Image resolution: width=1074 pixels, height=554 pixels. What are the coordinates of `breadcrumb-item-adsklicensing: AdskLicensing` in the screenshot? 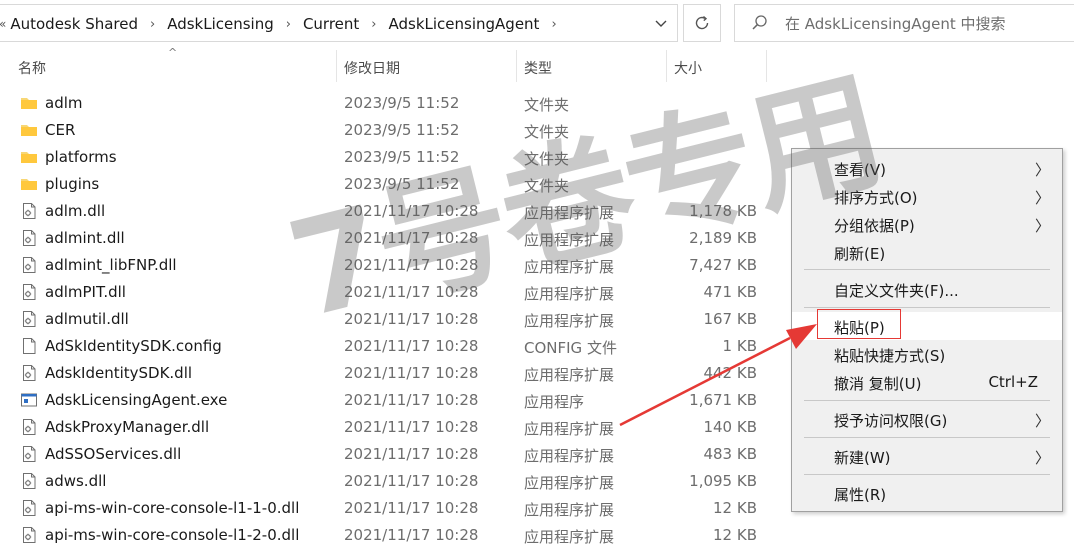 It's located at (220, 24).